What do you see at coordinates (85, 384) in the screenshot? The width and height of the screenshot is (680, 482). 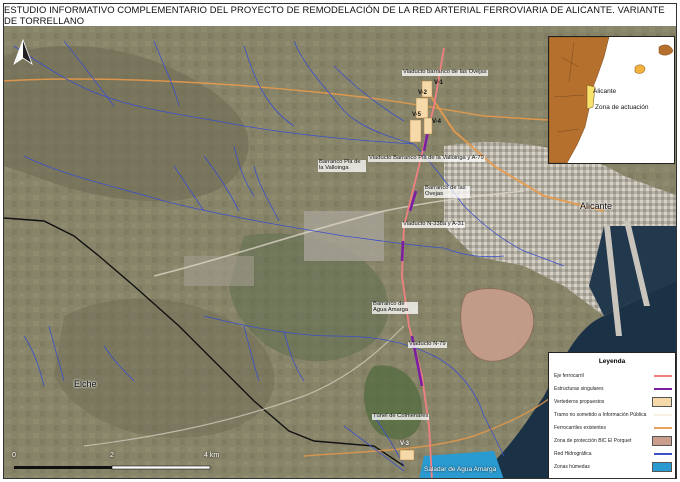 I see `label-city-elche: Elche` at bounding box center [85, 384].